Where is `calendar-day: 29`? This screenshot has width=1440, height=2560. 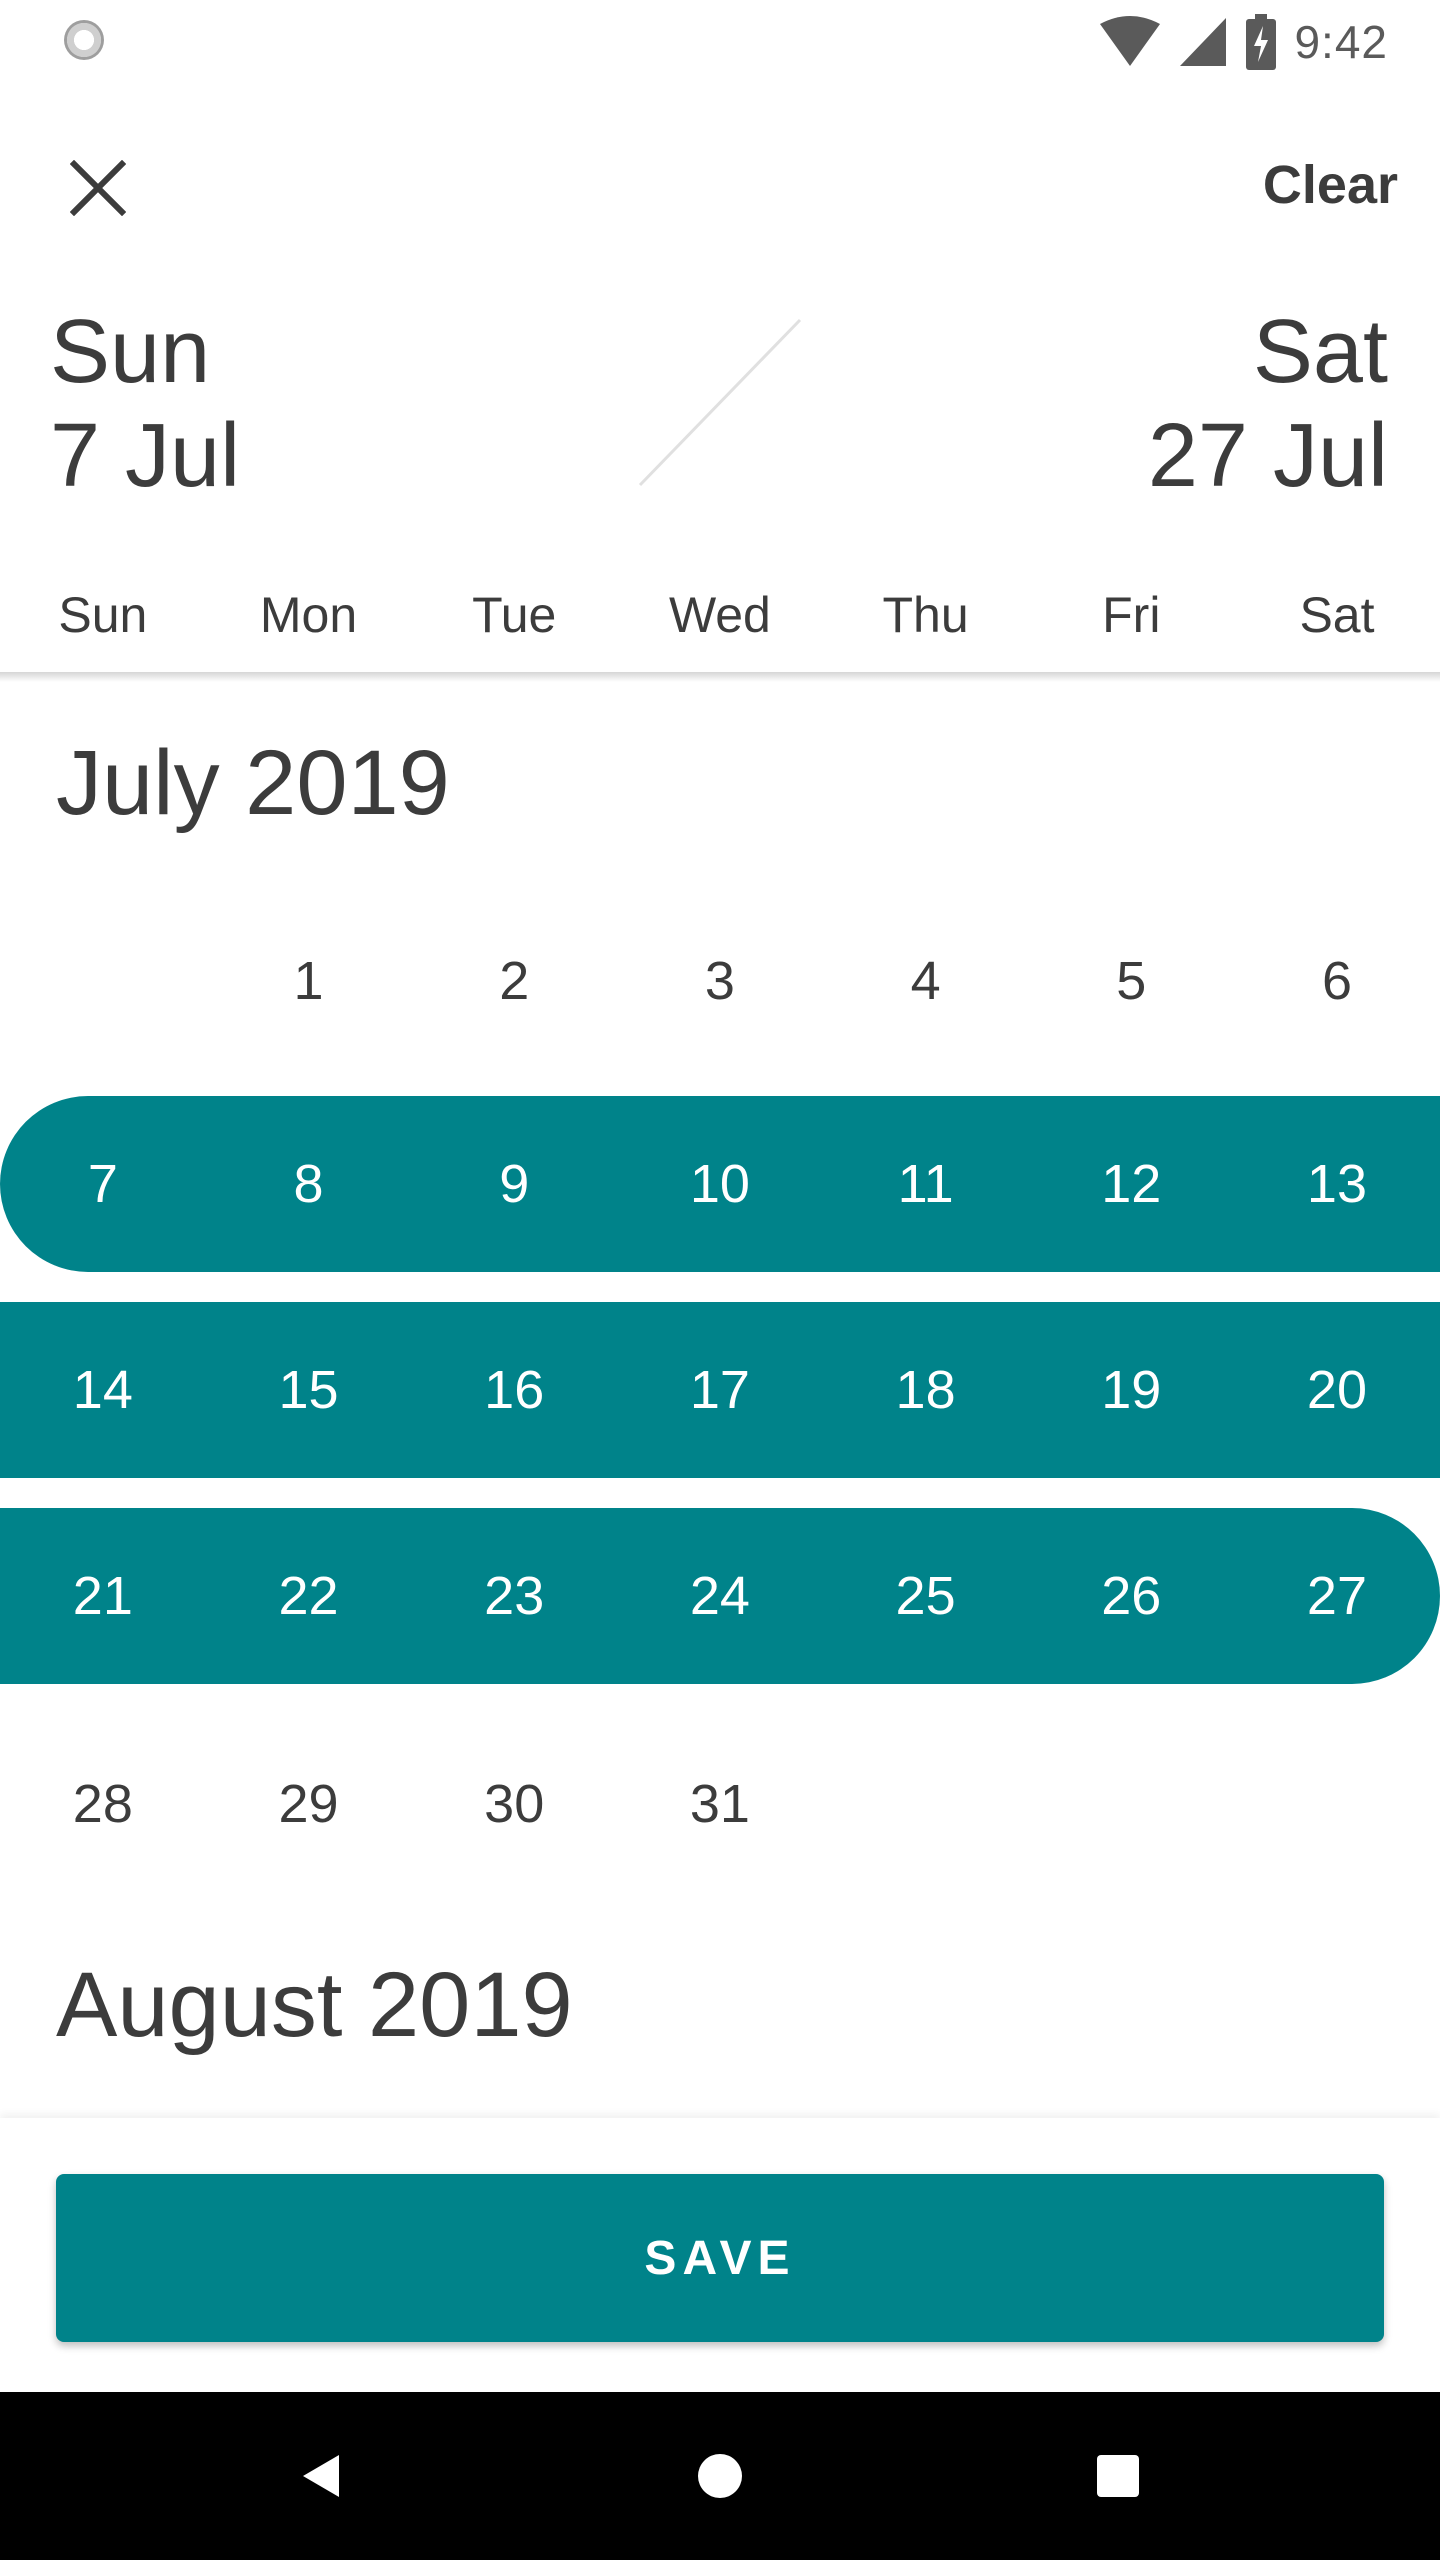 calendar-day: 29 is located at coordinates (309, 1804).